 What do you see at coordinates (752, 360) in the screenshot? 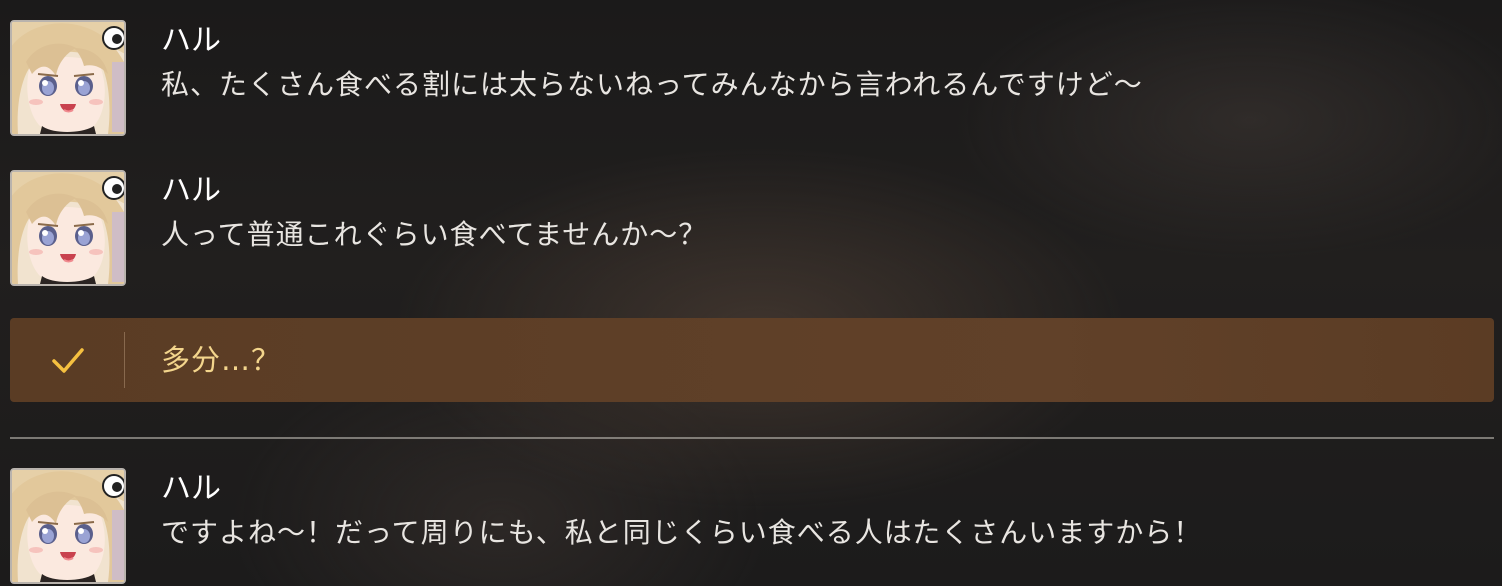
I see `selected-choice: 多分…？` at bounding box center [752, 360].